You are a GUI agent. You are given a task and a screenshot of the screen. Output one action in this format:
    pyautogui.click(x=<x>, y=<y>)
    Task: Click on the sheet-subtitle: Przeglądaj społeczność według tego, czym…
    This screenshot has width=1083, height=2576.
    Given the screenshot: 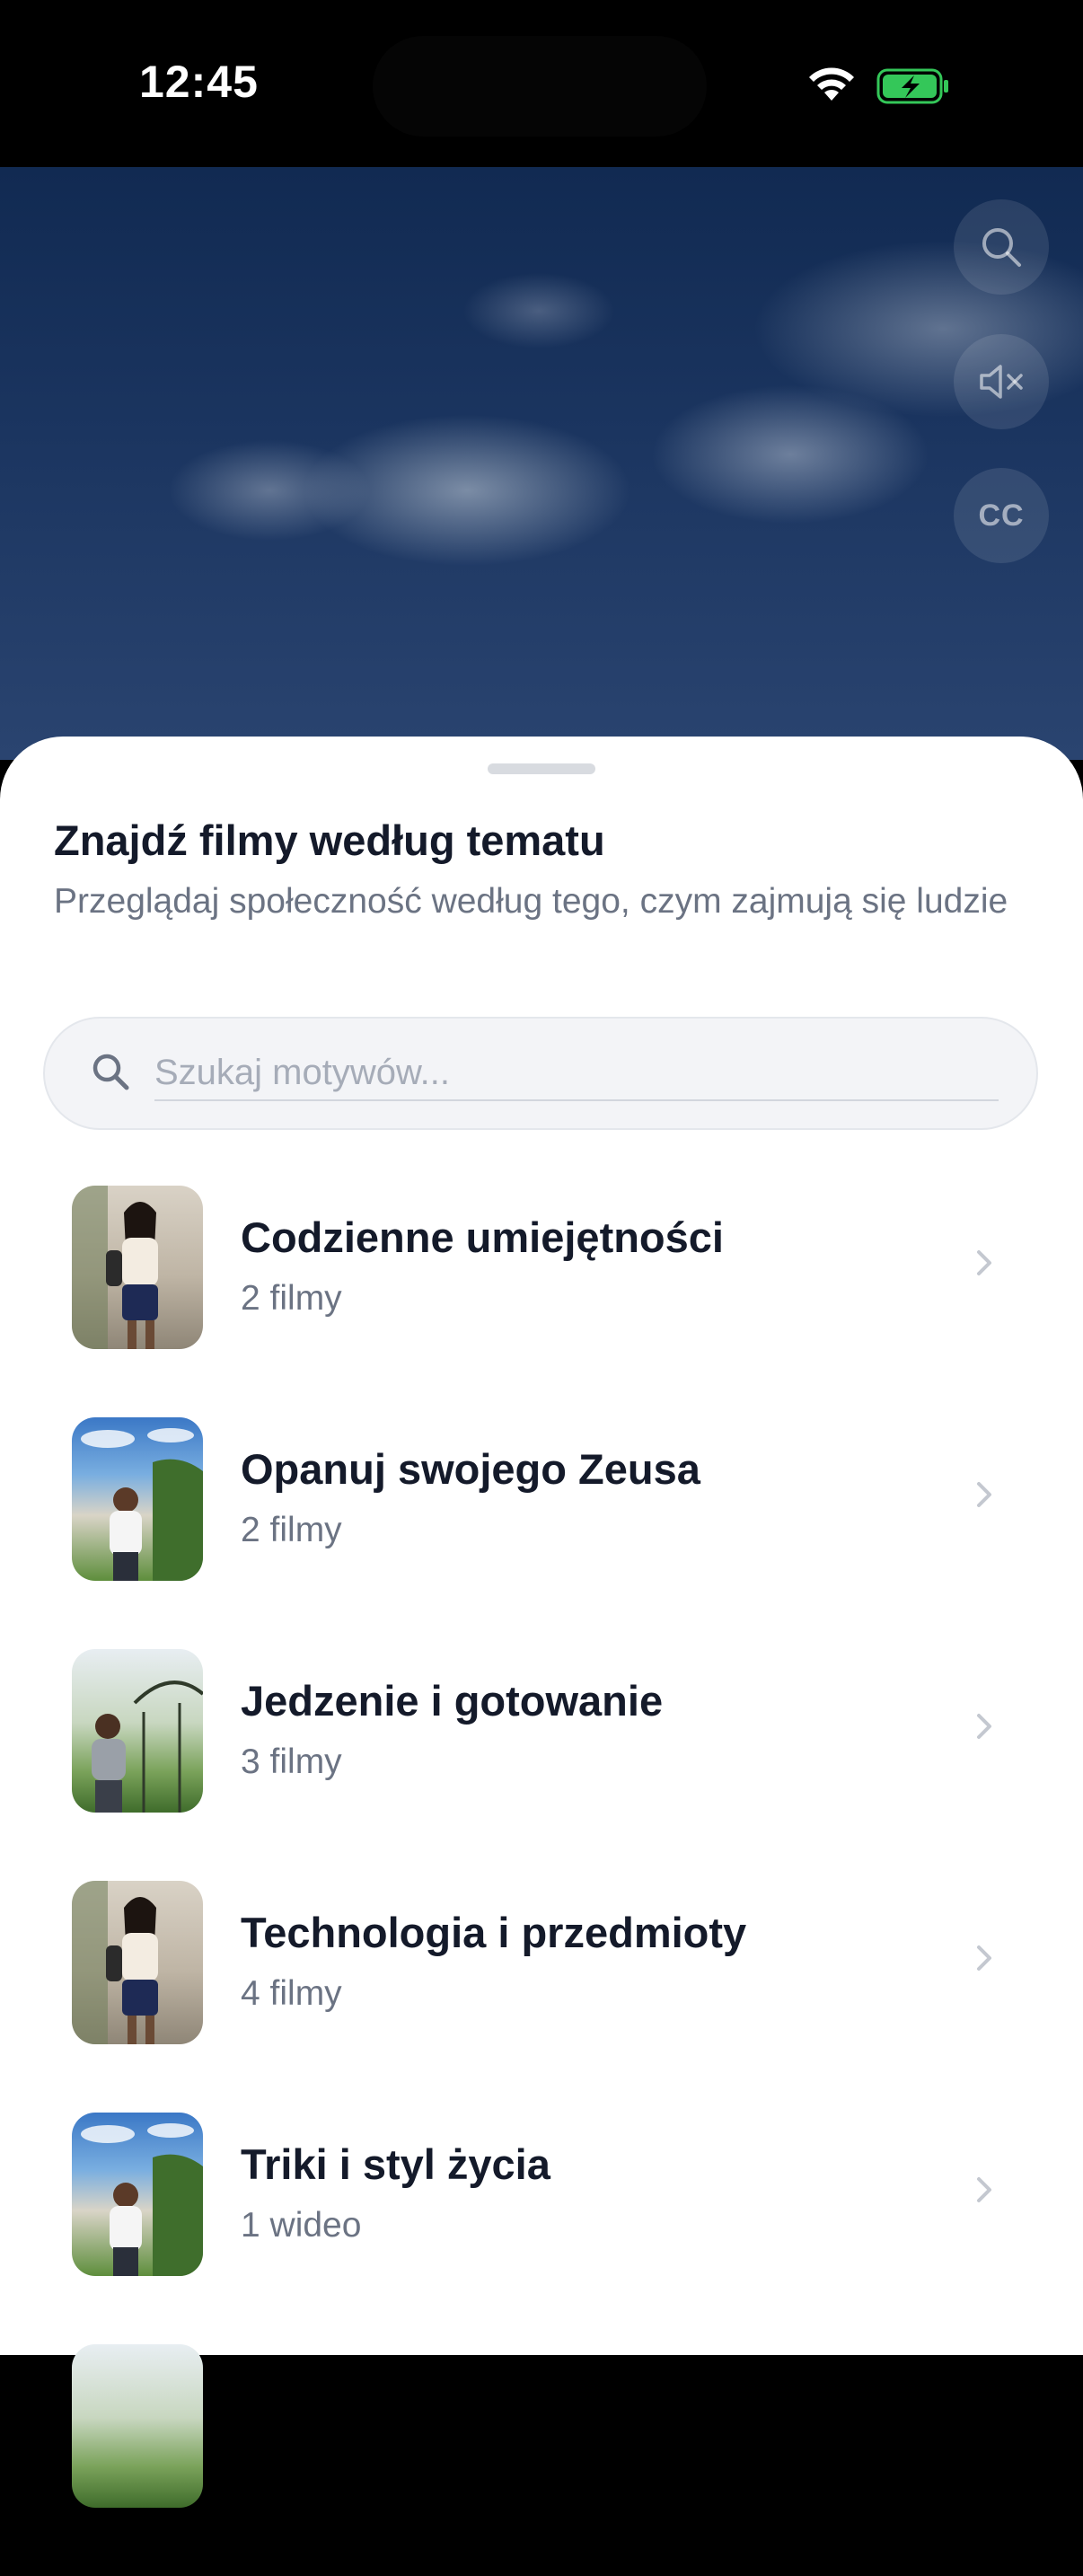 What is the action you would take?
    pyautogui.click(x=531, y=901)
    